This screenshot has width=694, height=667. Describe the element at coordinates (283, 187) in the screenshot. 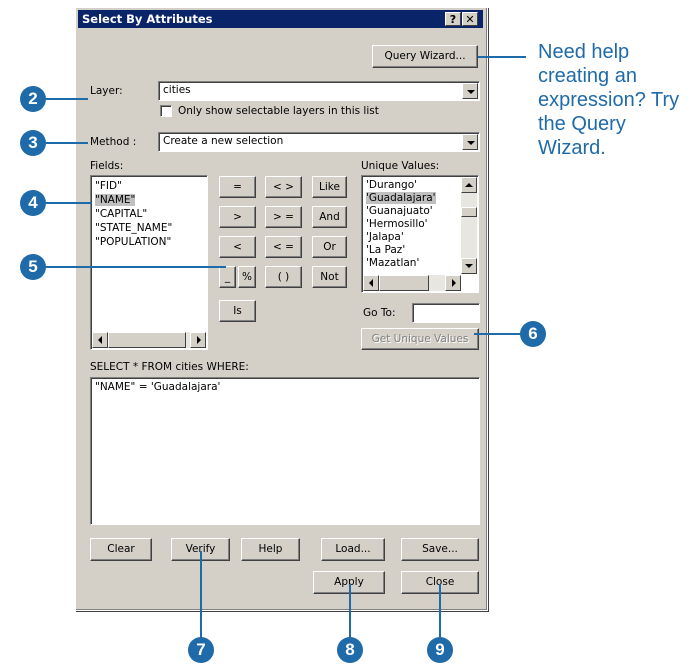

I see `not-equal-button: < >` at that location.